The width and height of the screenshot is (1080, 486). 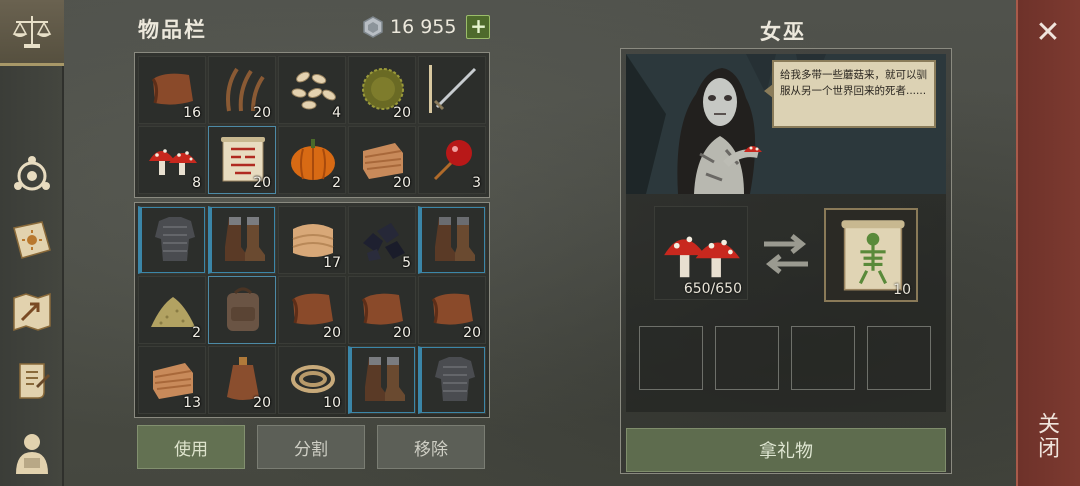 What do you see at coordinates (191, 447) in the screenshot?
I see `use-button: 使用` at bounding box center [191, 447].